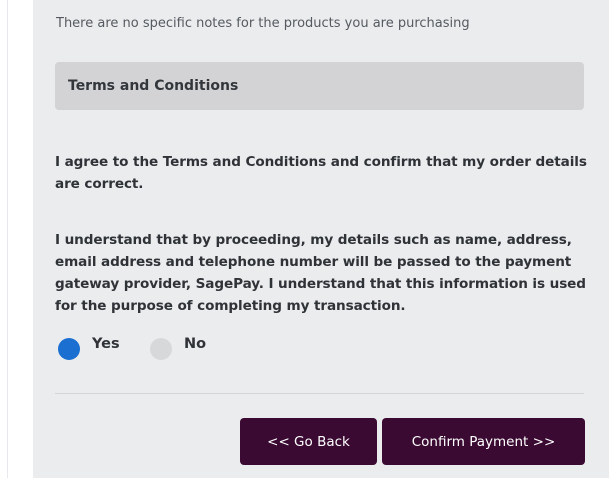 The width and height of the screenshot is (609, 478). Describe the element at coordinates (319, 393) in the screenshot. I see `actions-divider` at that location.